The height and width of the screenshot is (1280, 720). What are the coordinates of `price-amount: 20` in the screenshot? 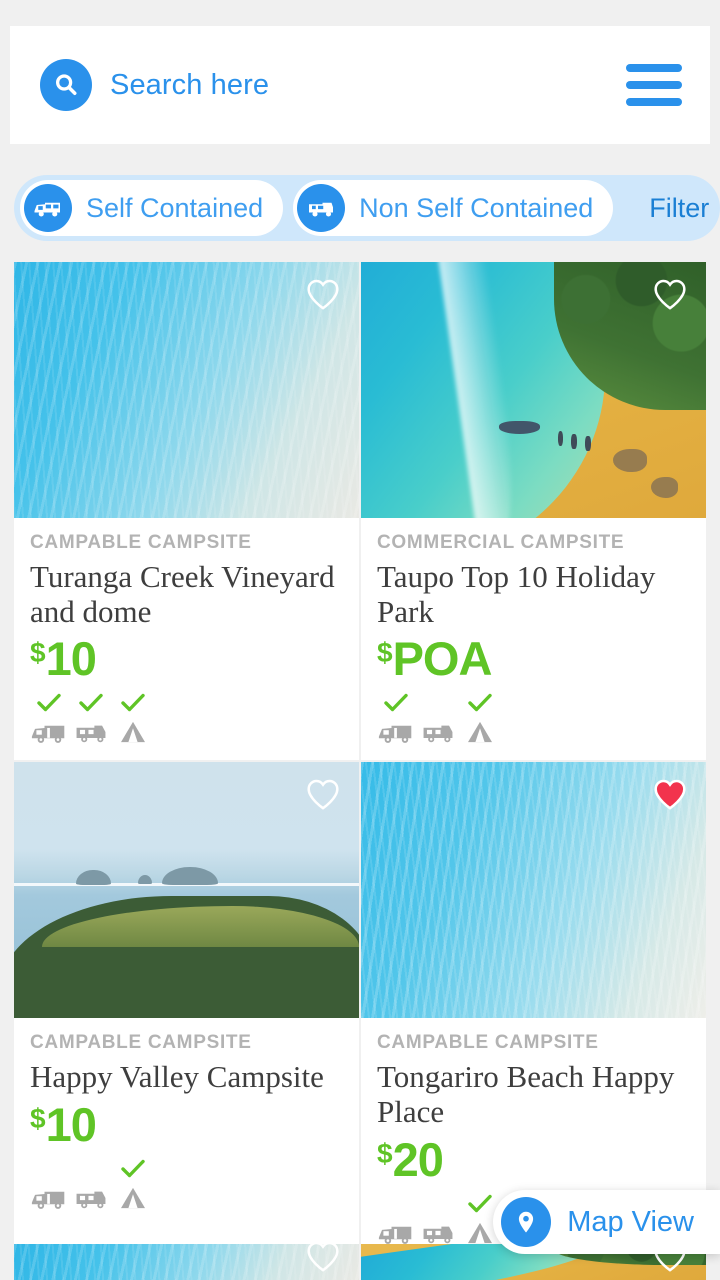 It's located at (418, 1159).